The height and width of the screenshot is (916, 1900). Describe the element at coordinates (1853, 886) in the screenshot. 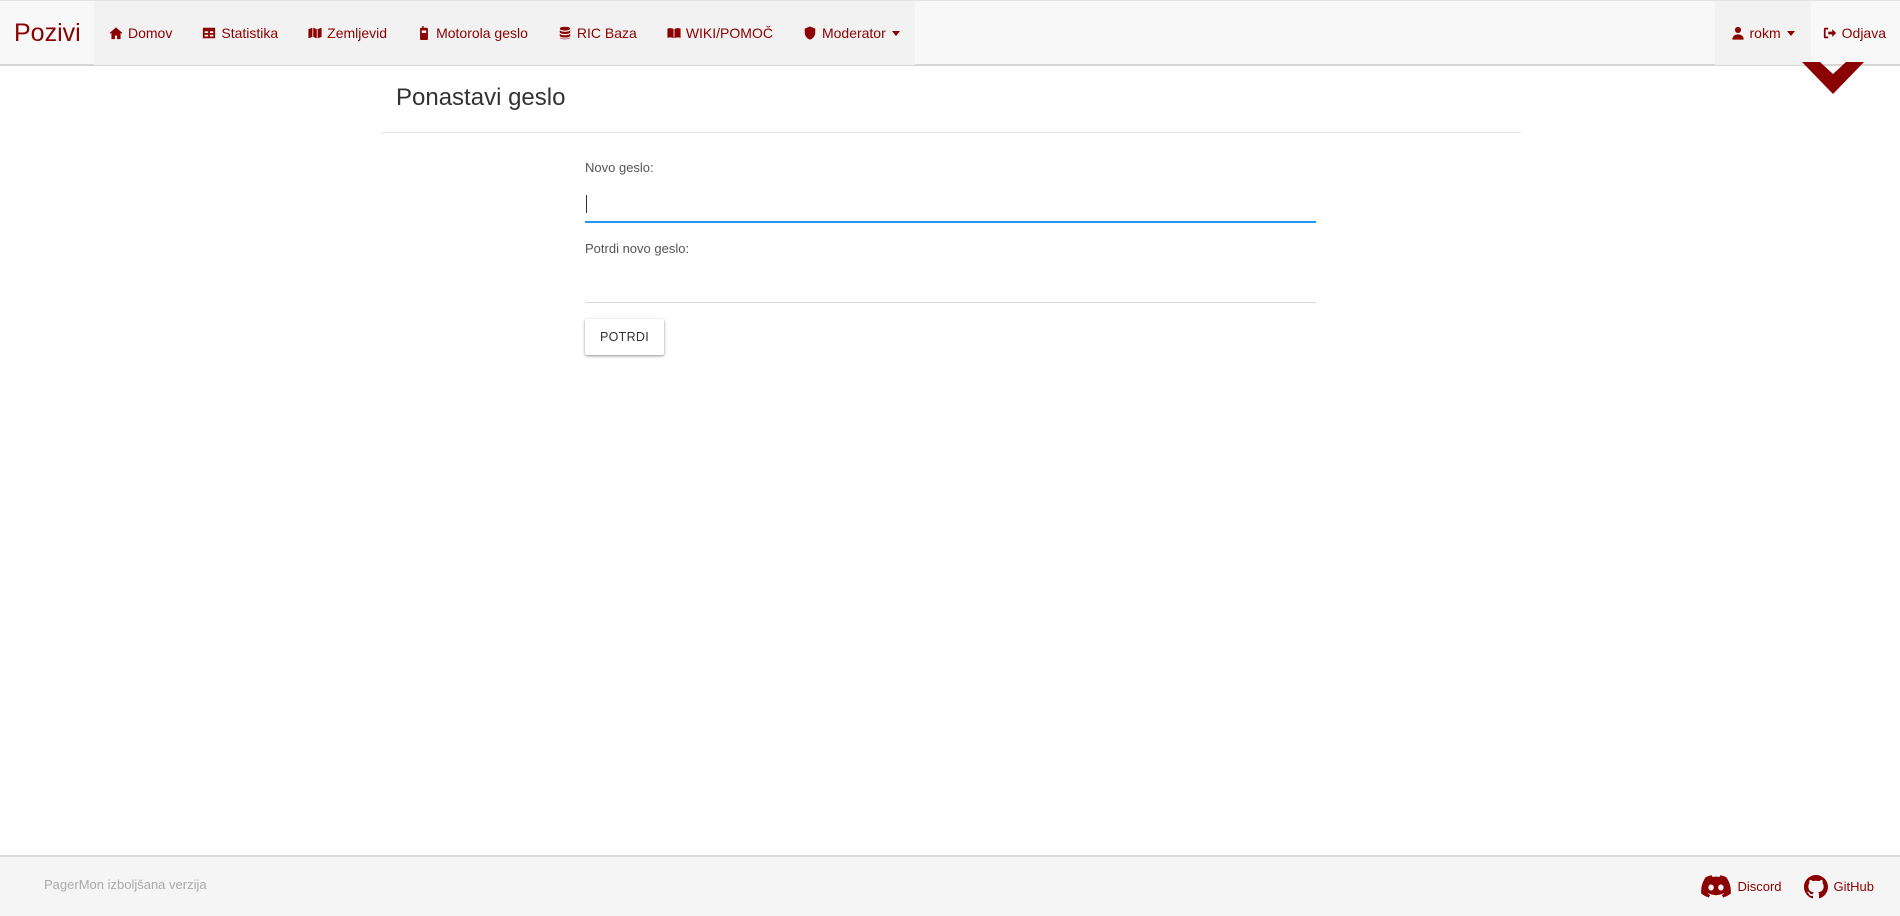

I see `github-label: GitHub` at that location.